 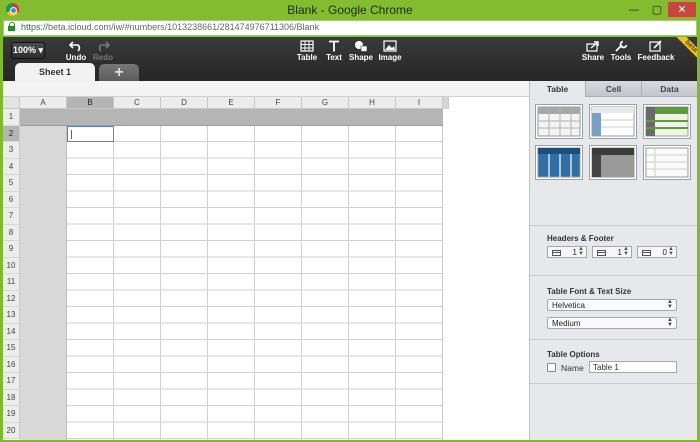 What do you see at coordinates (137, 103) in the screenshot?
I see `column-header: C` at bounding box center [137, 103].